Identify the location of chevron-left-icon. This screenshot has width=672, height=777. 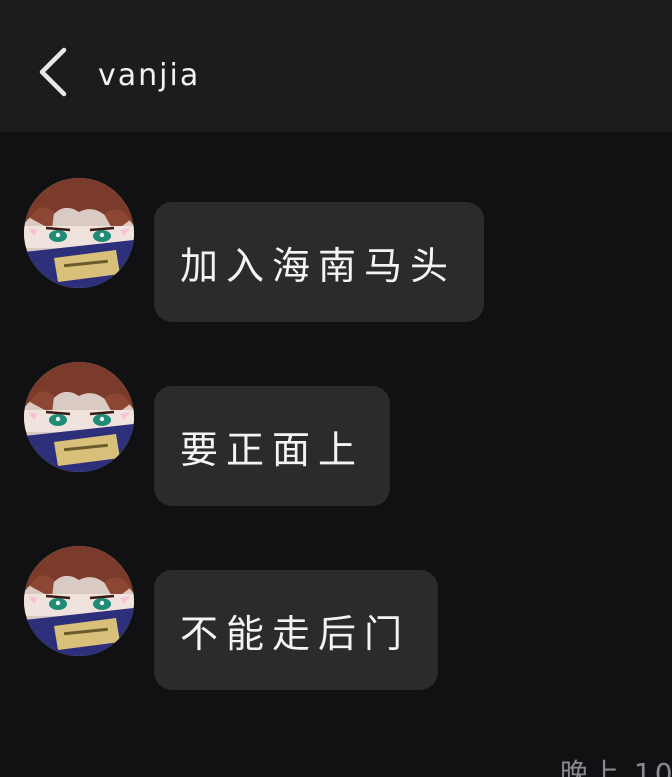
(53, 72).